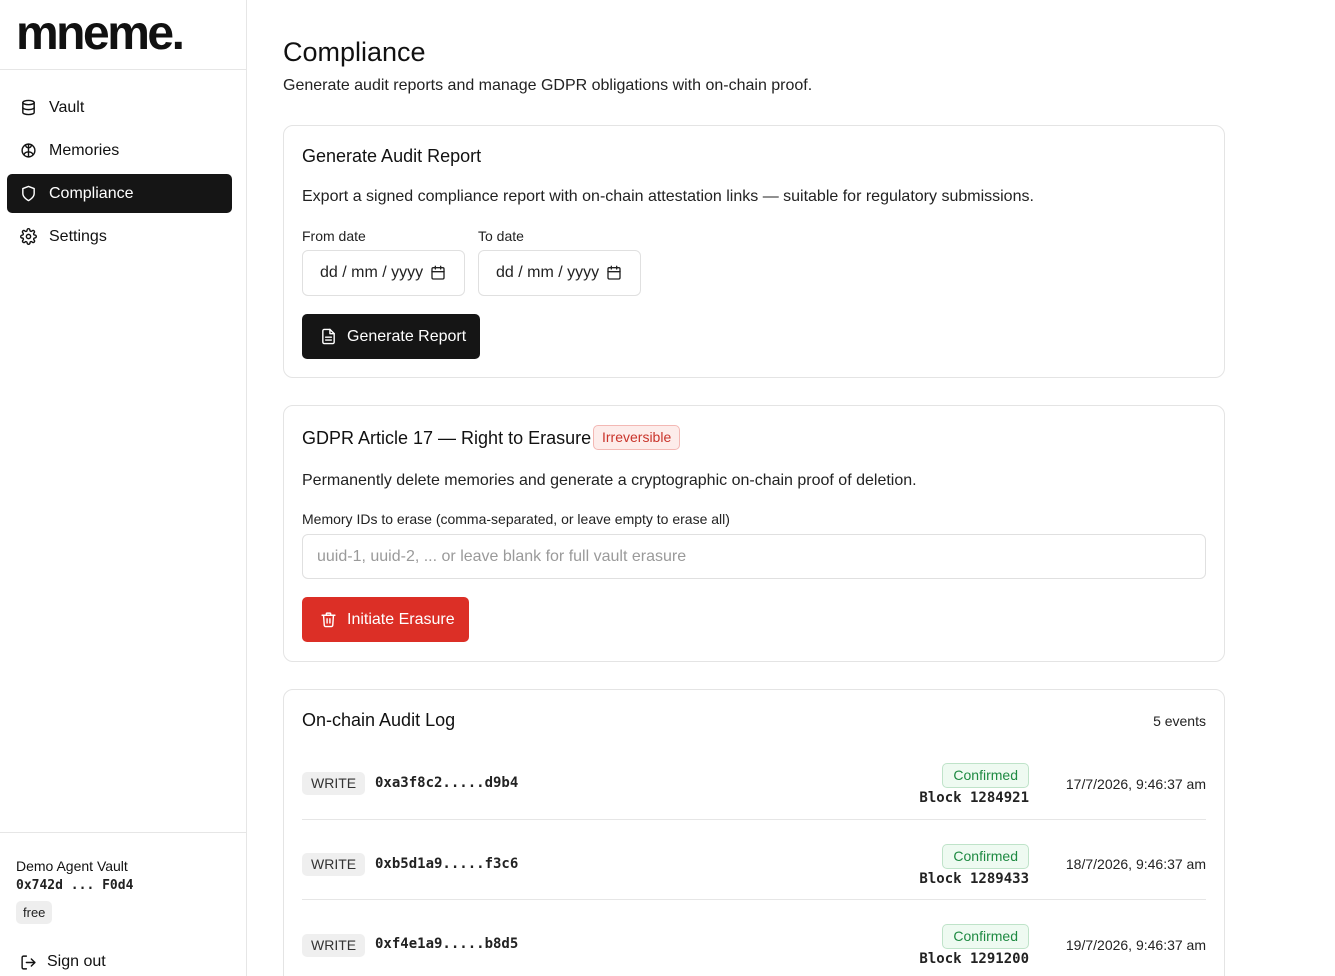 This screenshot has width=1335, height=976. I want to click on initiate-erasure-button: Initiate Erasure, so click(385, 619).